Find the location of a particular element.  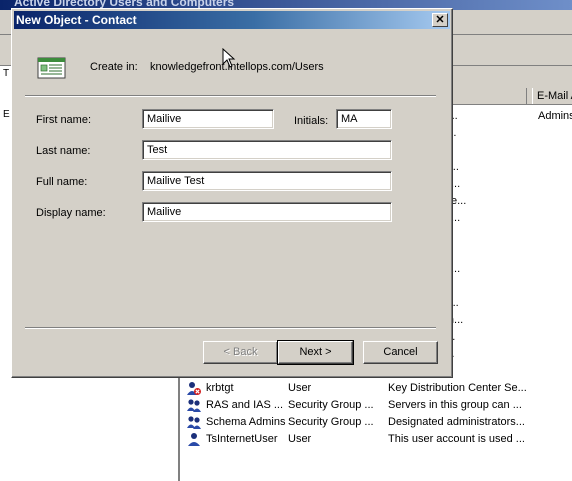

display-name-field: Mailive is located at coordinates (267, 212).